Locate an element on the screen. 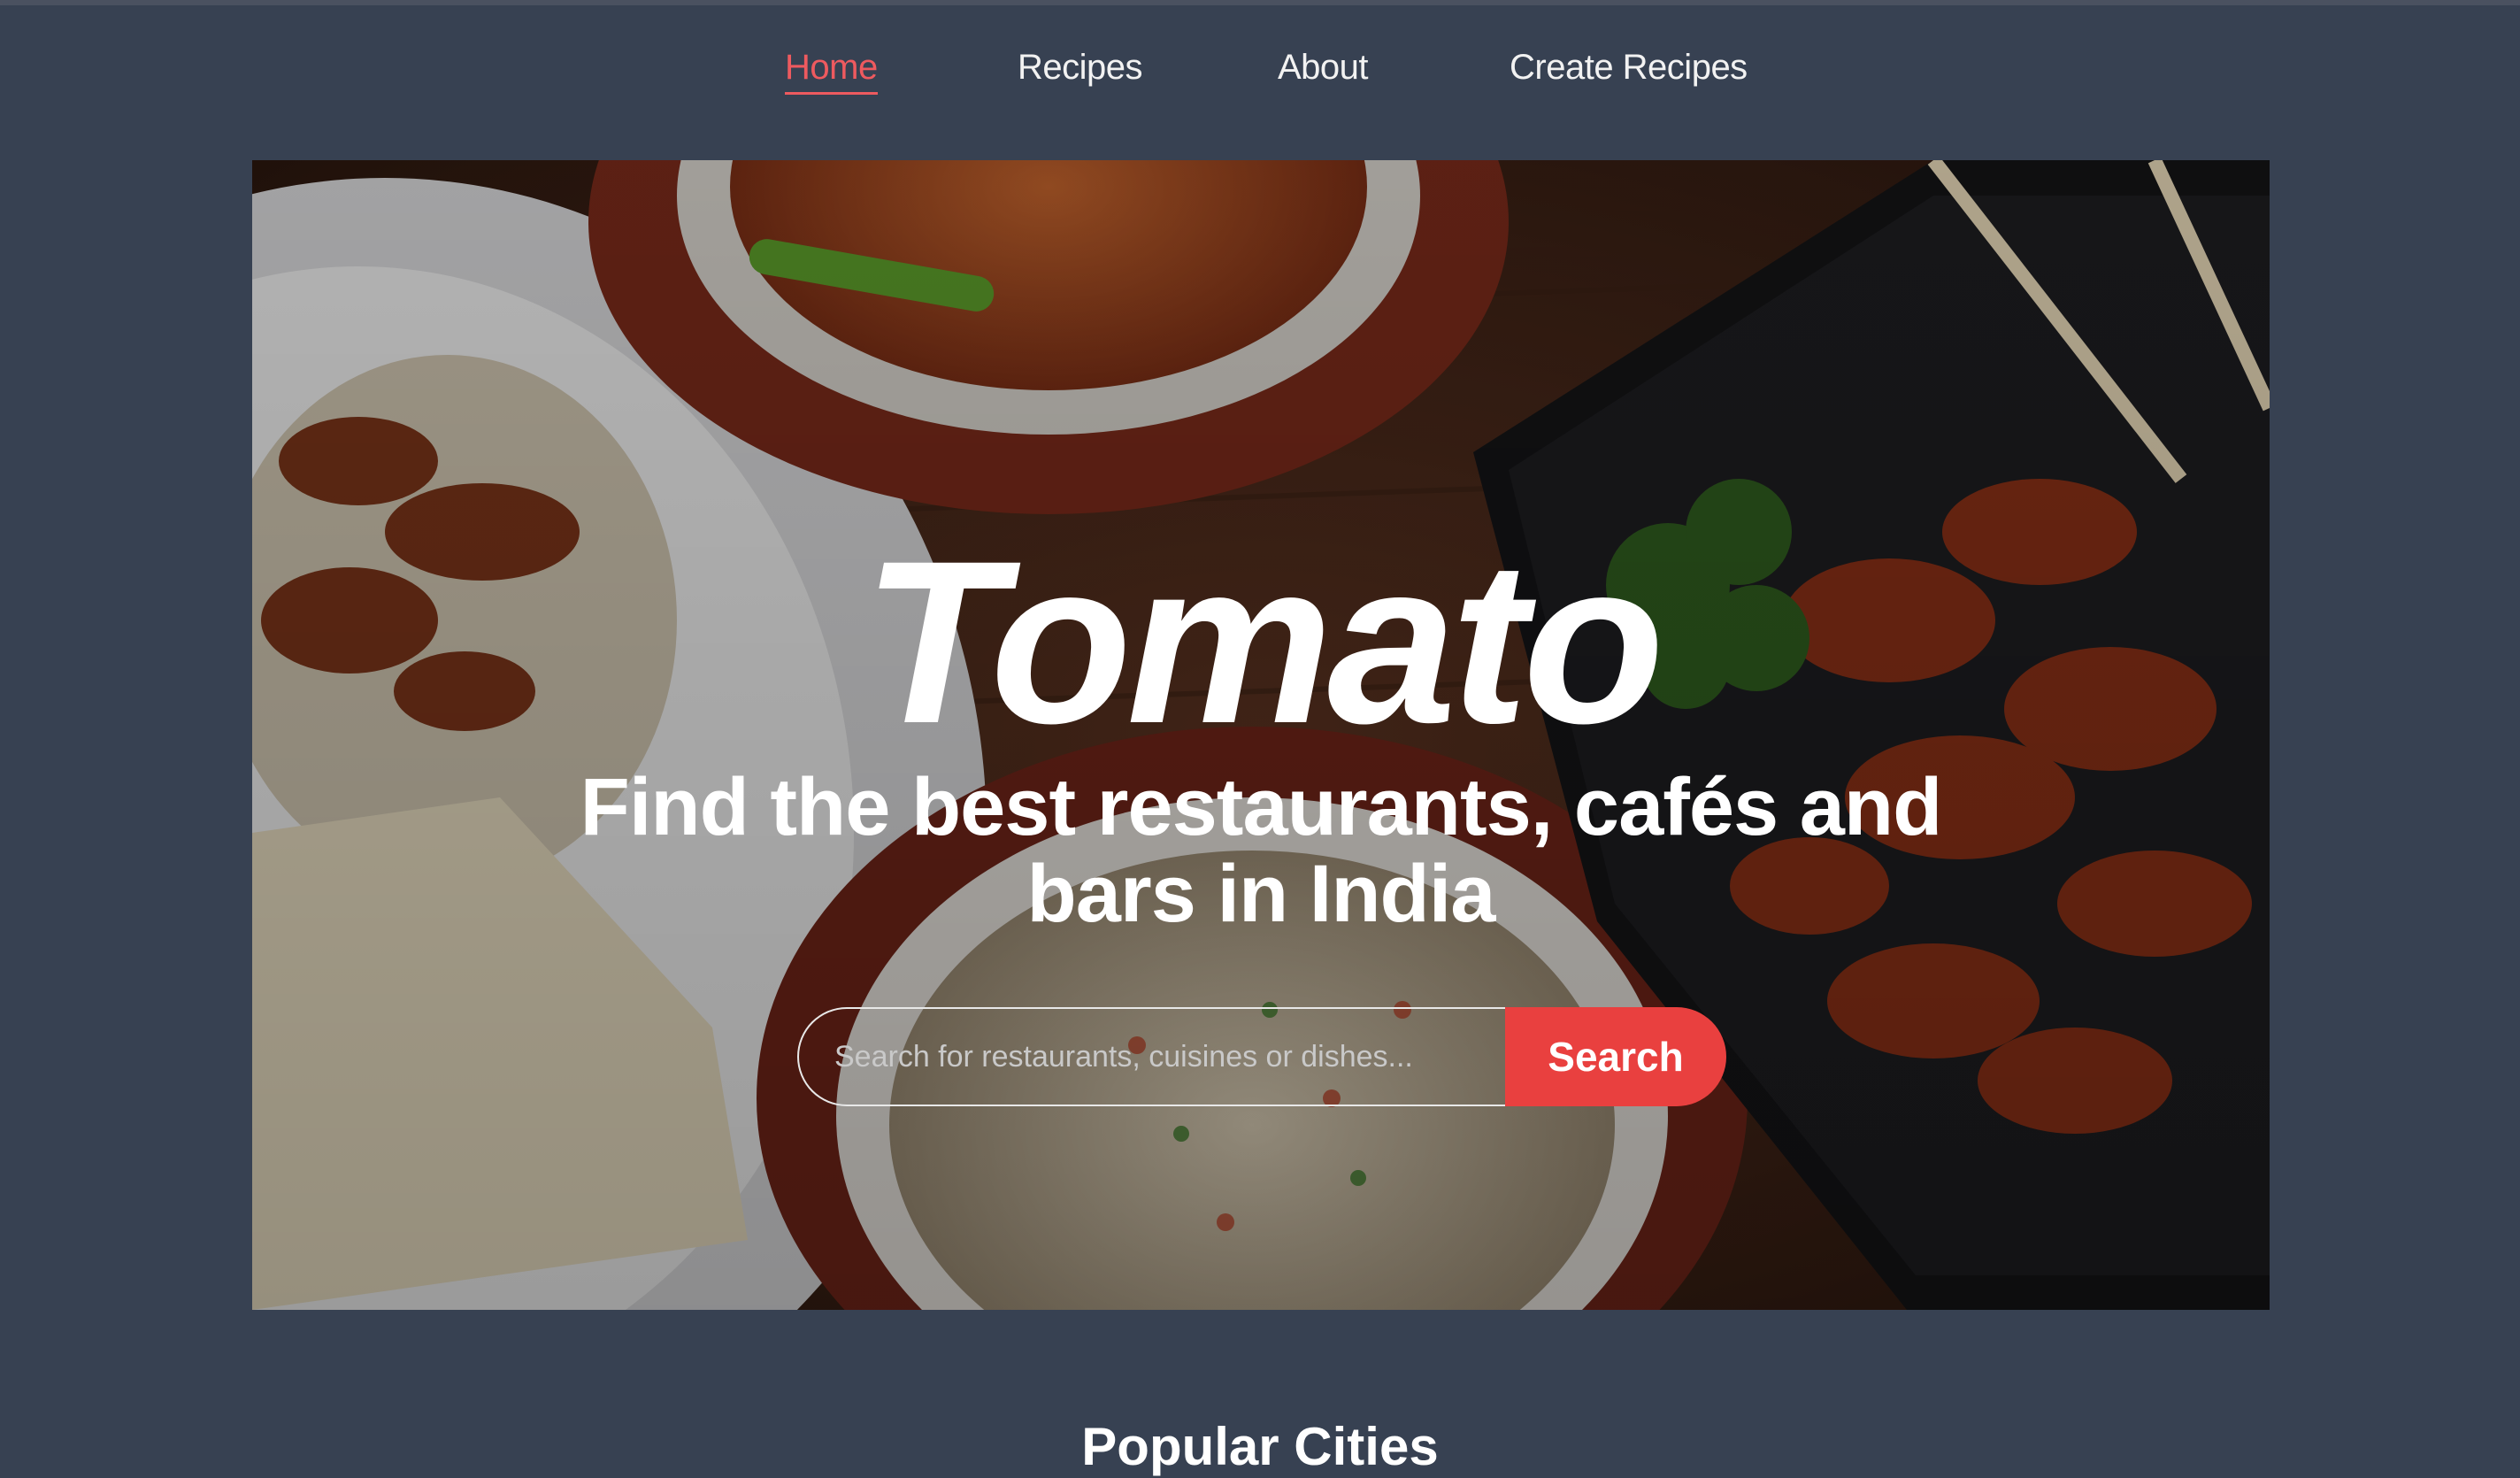 The image size is (2520, 1478). search-input is located at coordinates (1151, 1056).